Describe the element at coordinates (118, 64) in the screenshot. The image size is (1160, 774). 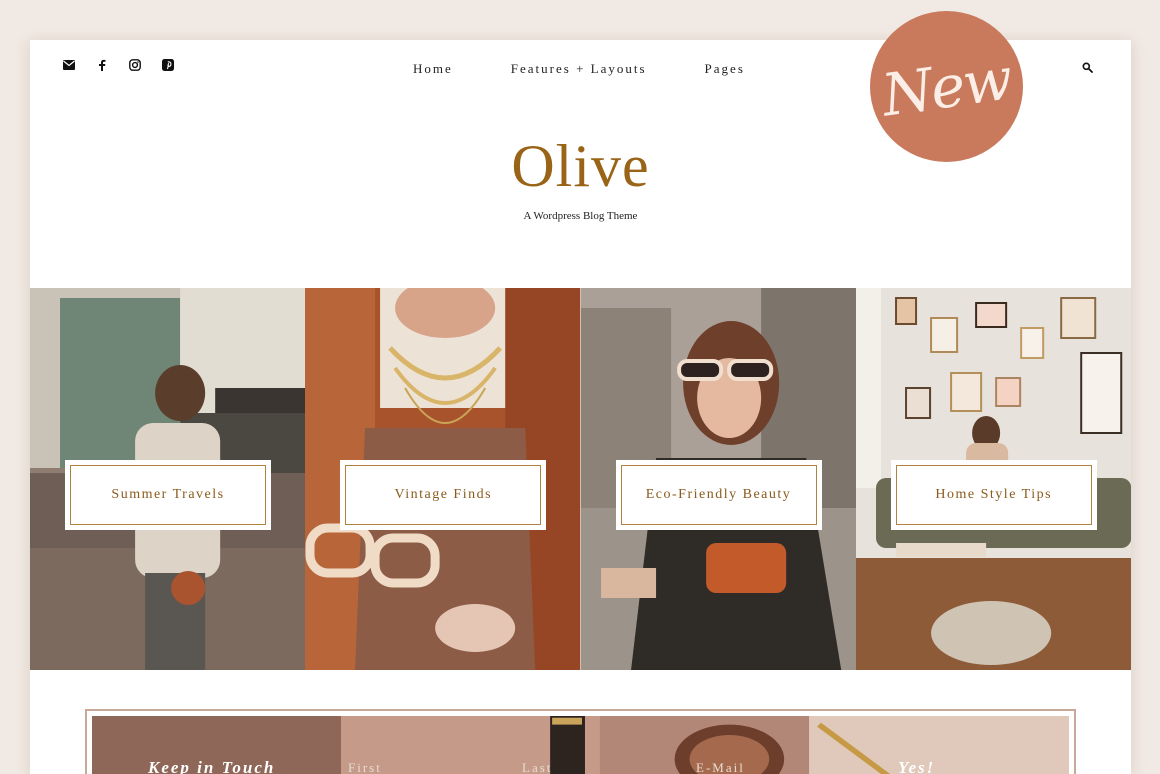
I see `social-links` at that location.